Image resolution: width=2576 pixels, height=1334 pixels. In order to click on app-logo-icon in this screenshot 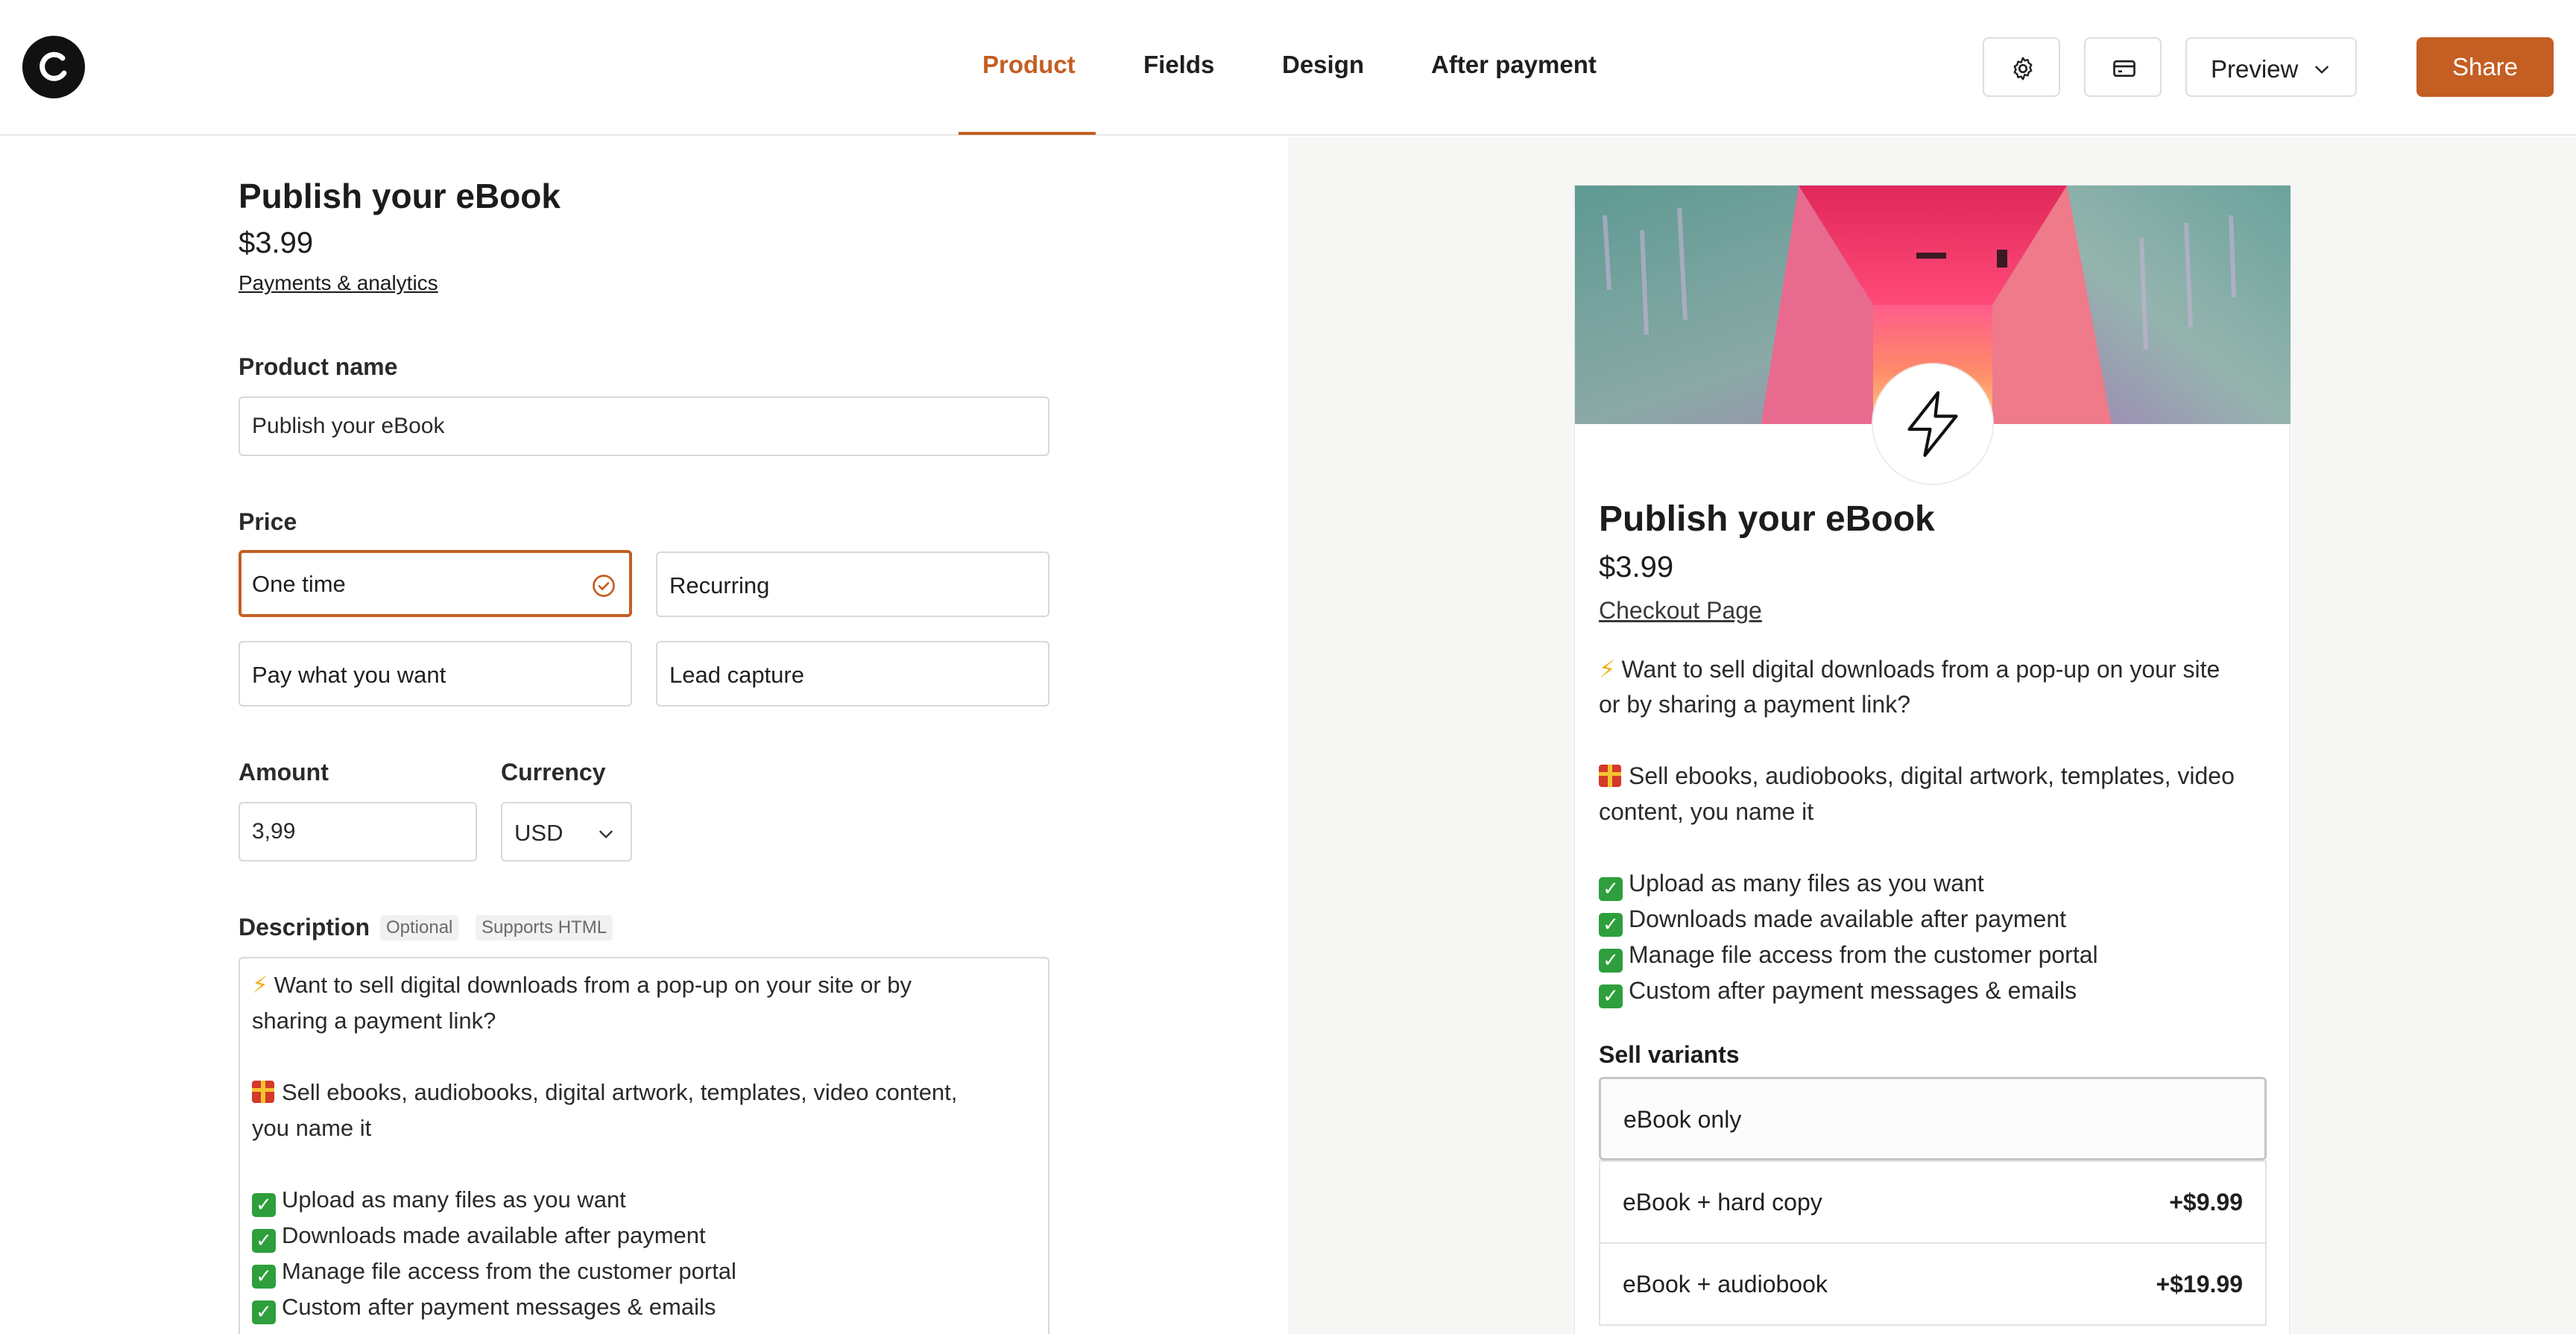, I will do `click(54, 67)`.